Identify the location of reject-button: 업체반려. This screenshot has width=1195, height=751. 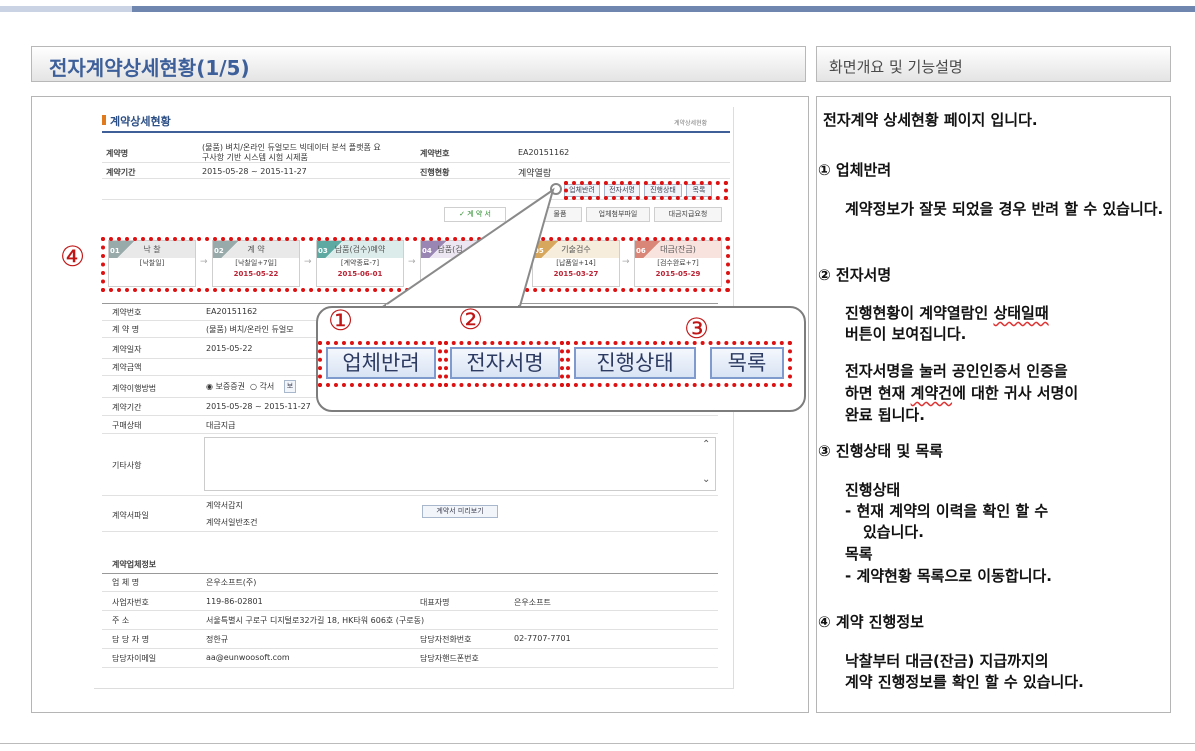
(381, 363).